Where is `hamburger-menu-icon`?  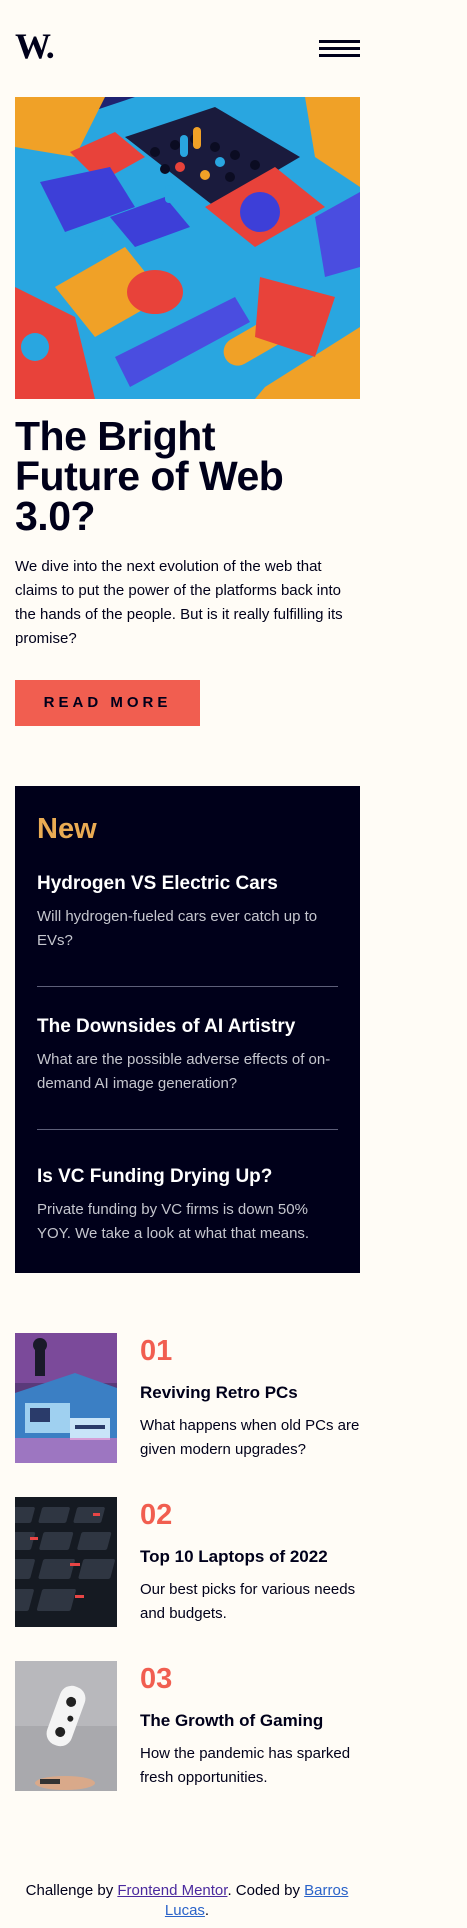 hamburger-menu-icon is located at coordinates (339, 50).